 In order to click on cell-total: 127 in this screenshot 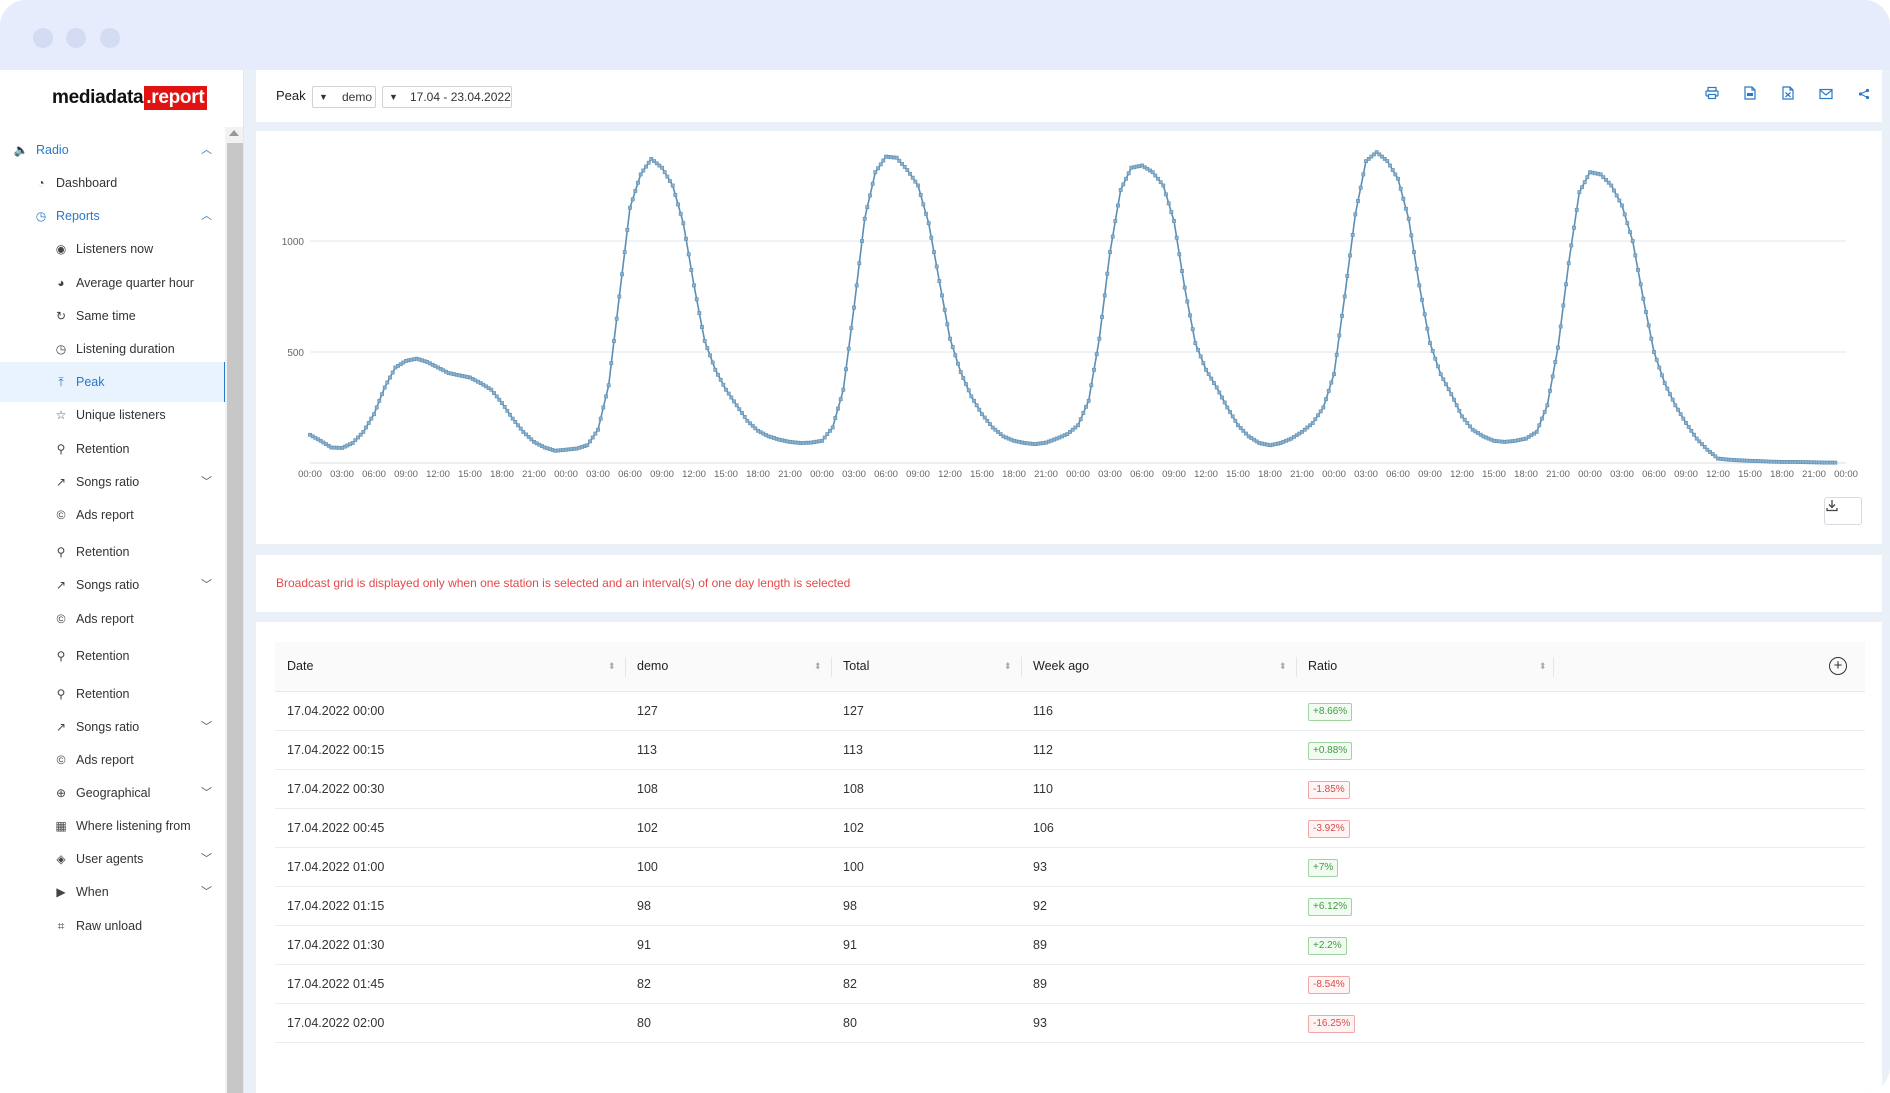, I will do `click(853, 711)`.